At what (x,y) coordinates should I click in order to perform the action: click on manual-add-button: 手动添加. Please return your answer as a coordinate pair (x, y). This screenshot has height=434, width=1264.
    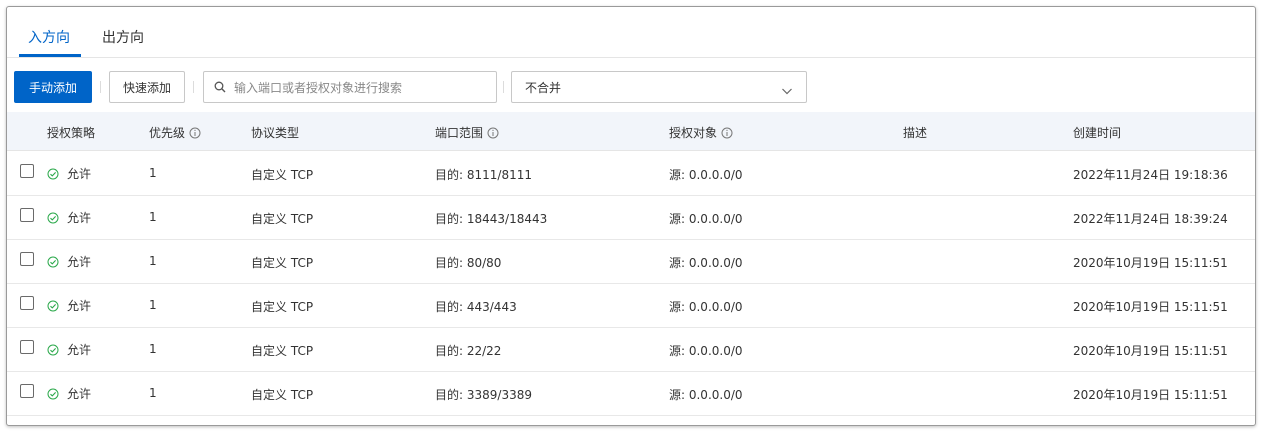
    Looking at the image, I should click on (53, 87).